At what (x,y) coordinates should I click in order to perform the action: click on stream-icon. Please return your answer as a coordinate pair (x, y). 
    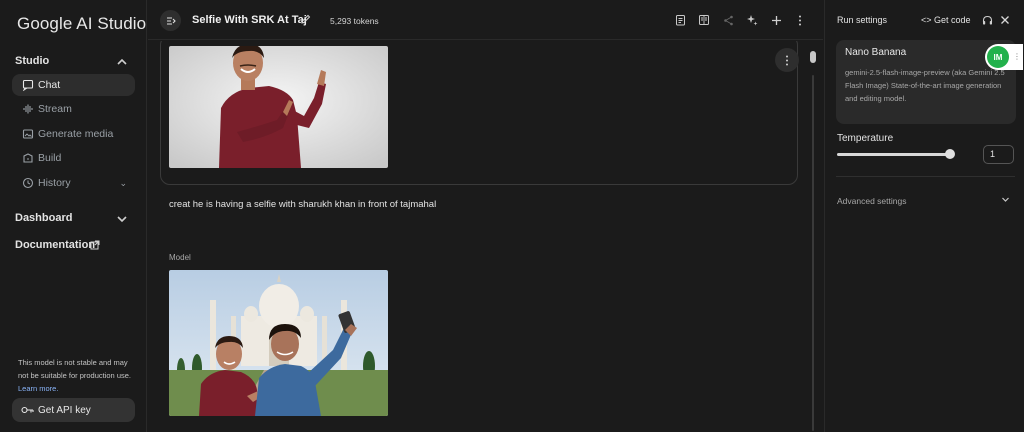
    Looking at the image, I should click on (28, 109).